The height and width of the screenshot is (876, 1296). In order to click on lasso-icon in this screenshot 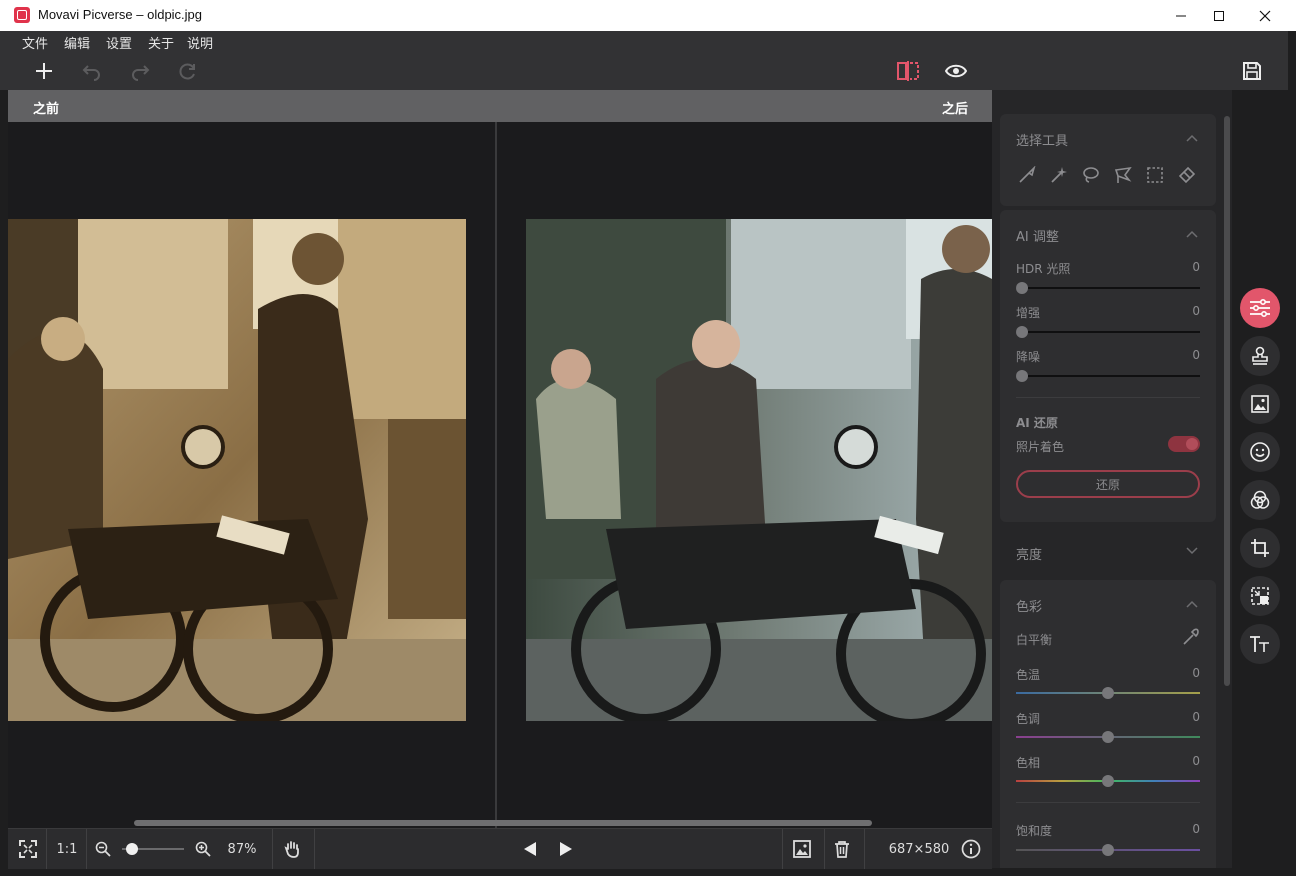, I will do `click(1091, 175)`.